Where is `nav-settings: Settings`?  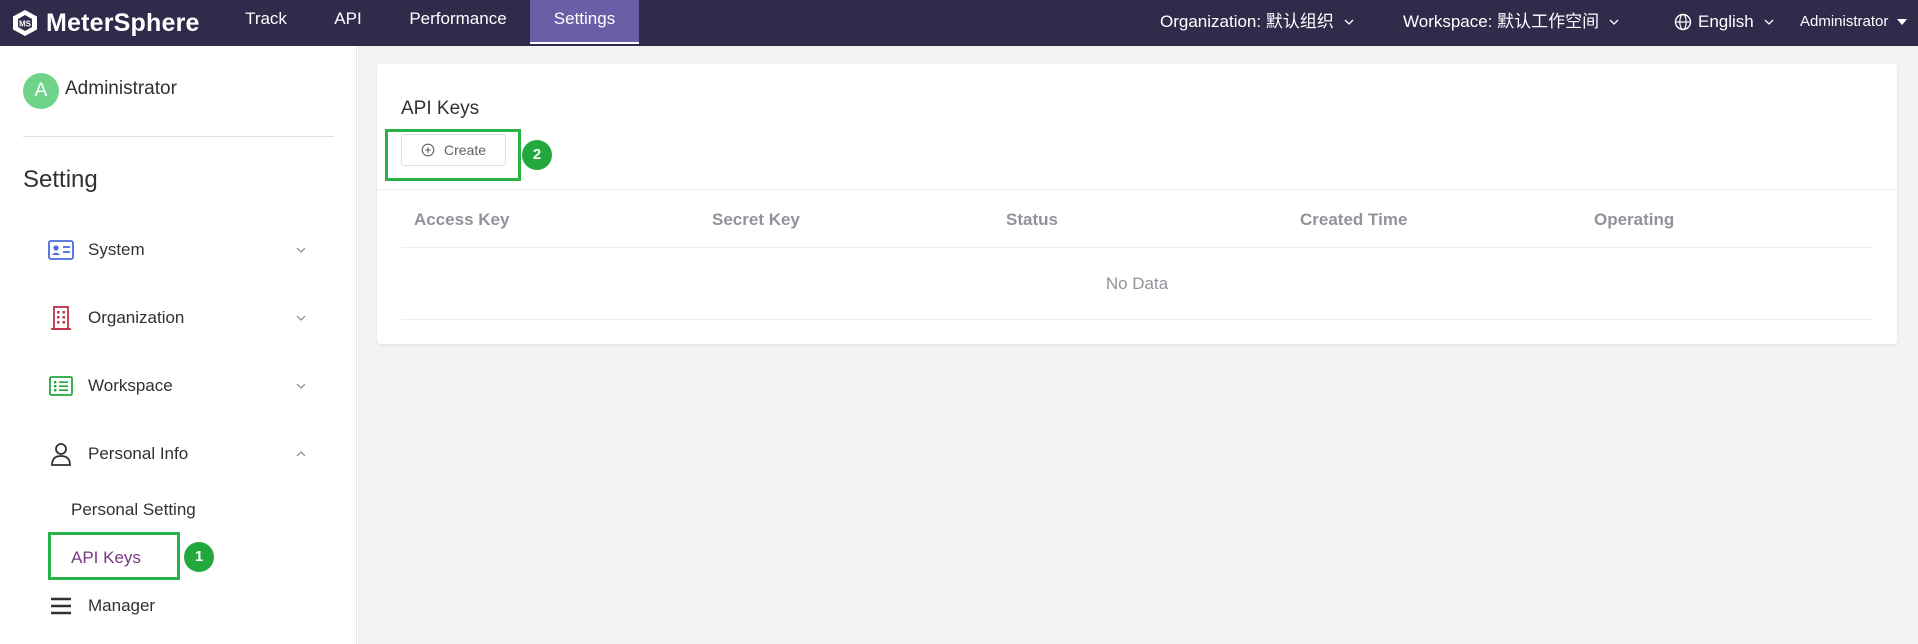
nav-settings: Settings is located at coordinates (584, 22).